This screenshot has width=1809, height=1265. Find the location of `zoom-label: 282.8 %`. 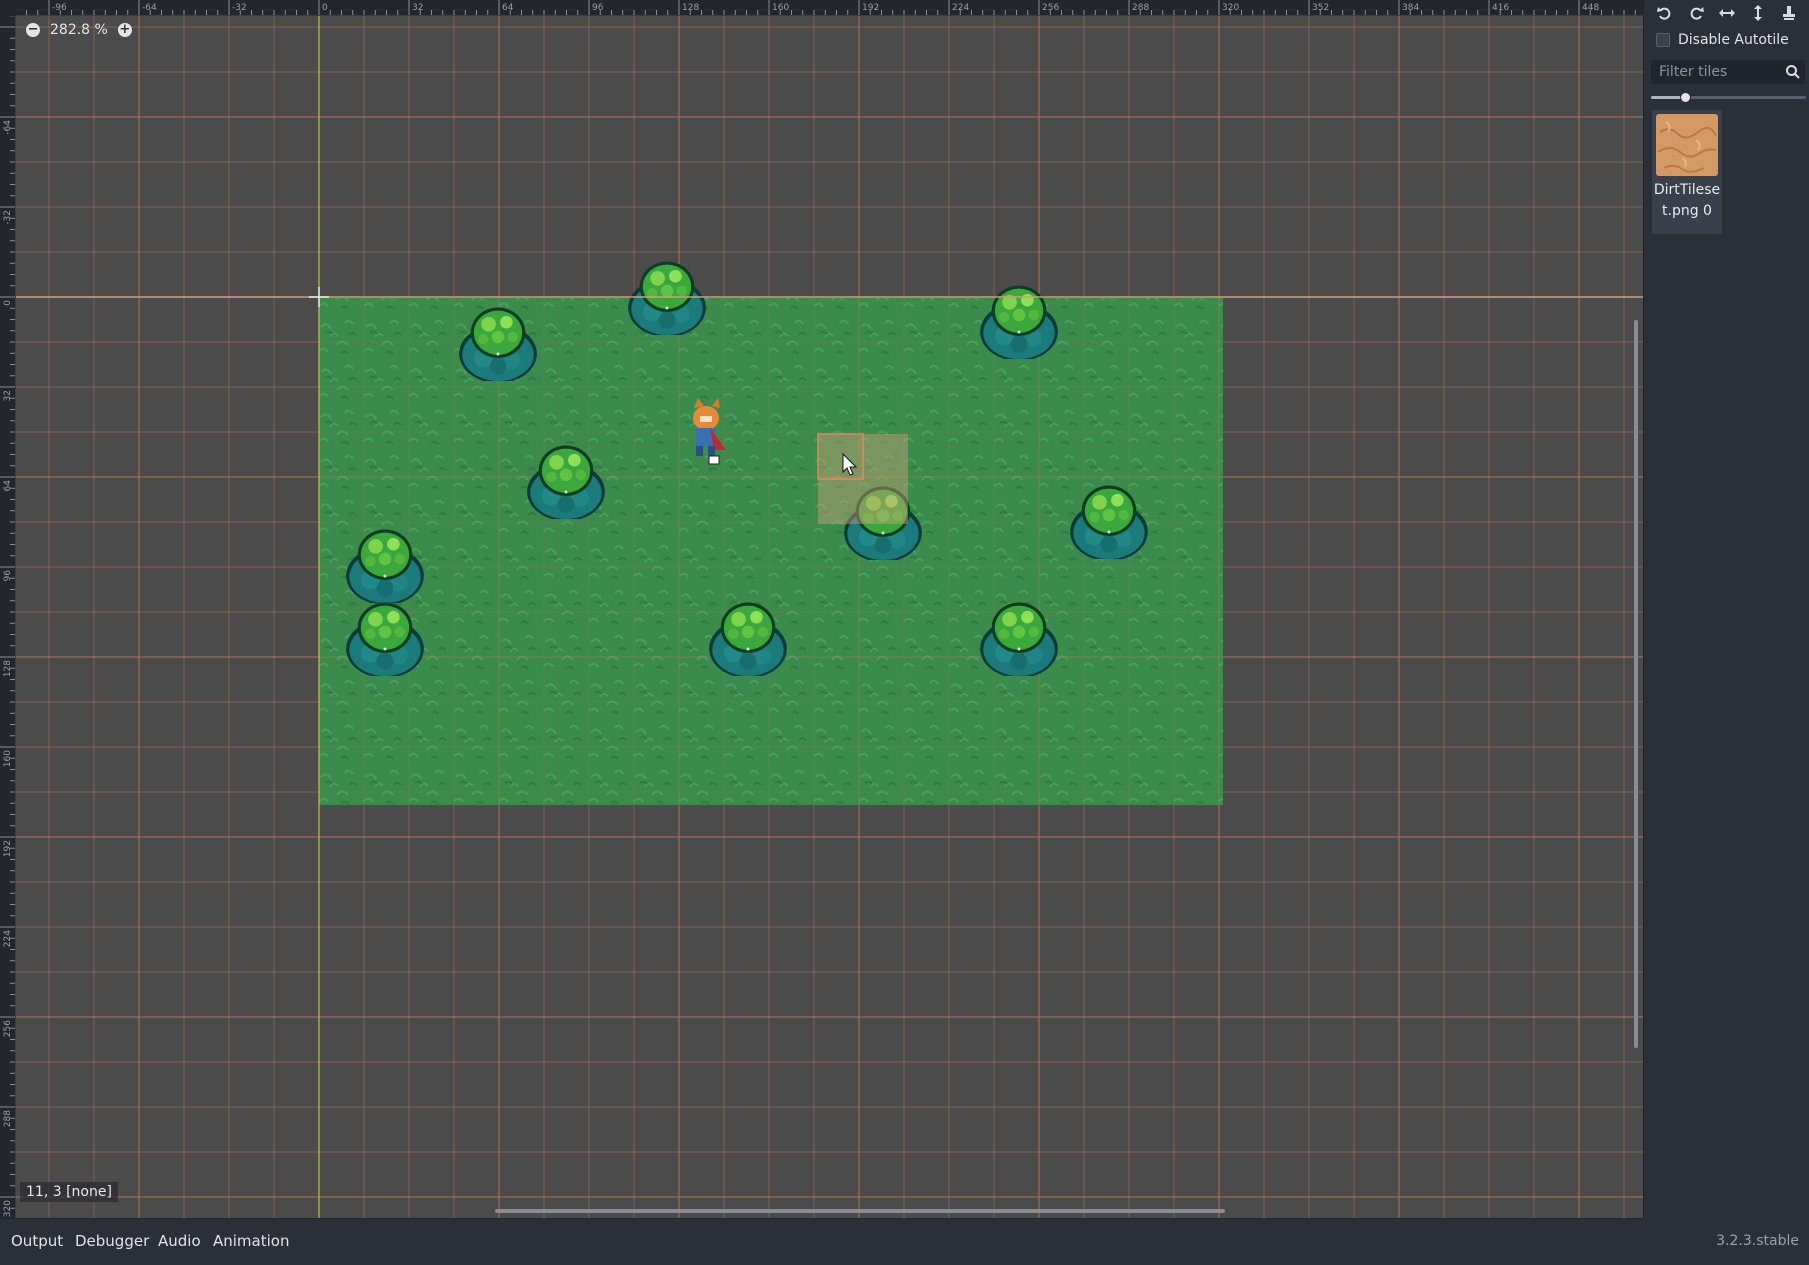

zoom-label: 282.8 % is located at coordinates (79, 30).